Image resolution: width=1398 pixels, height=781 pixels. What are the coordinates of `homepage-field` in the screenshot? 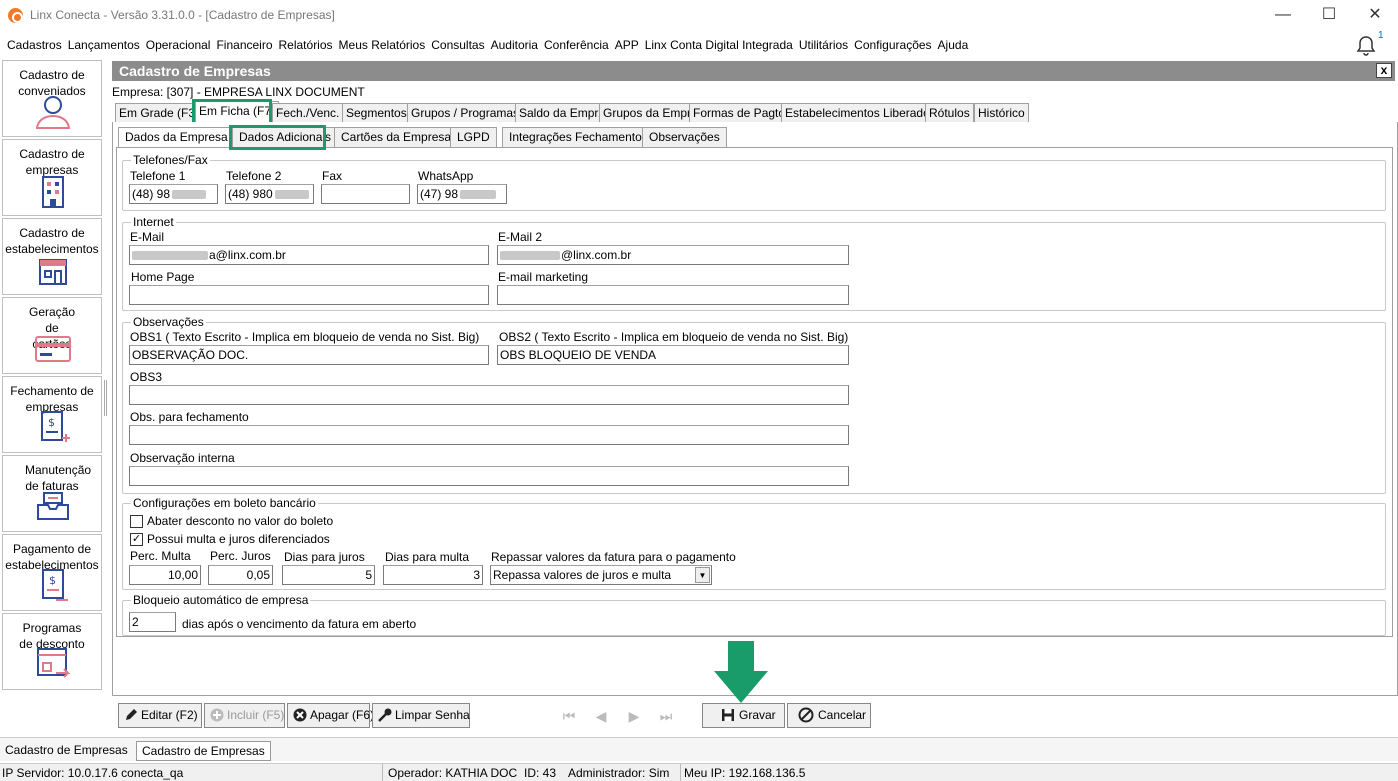 It's located at (309, 295).